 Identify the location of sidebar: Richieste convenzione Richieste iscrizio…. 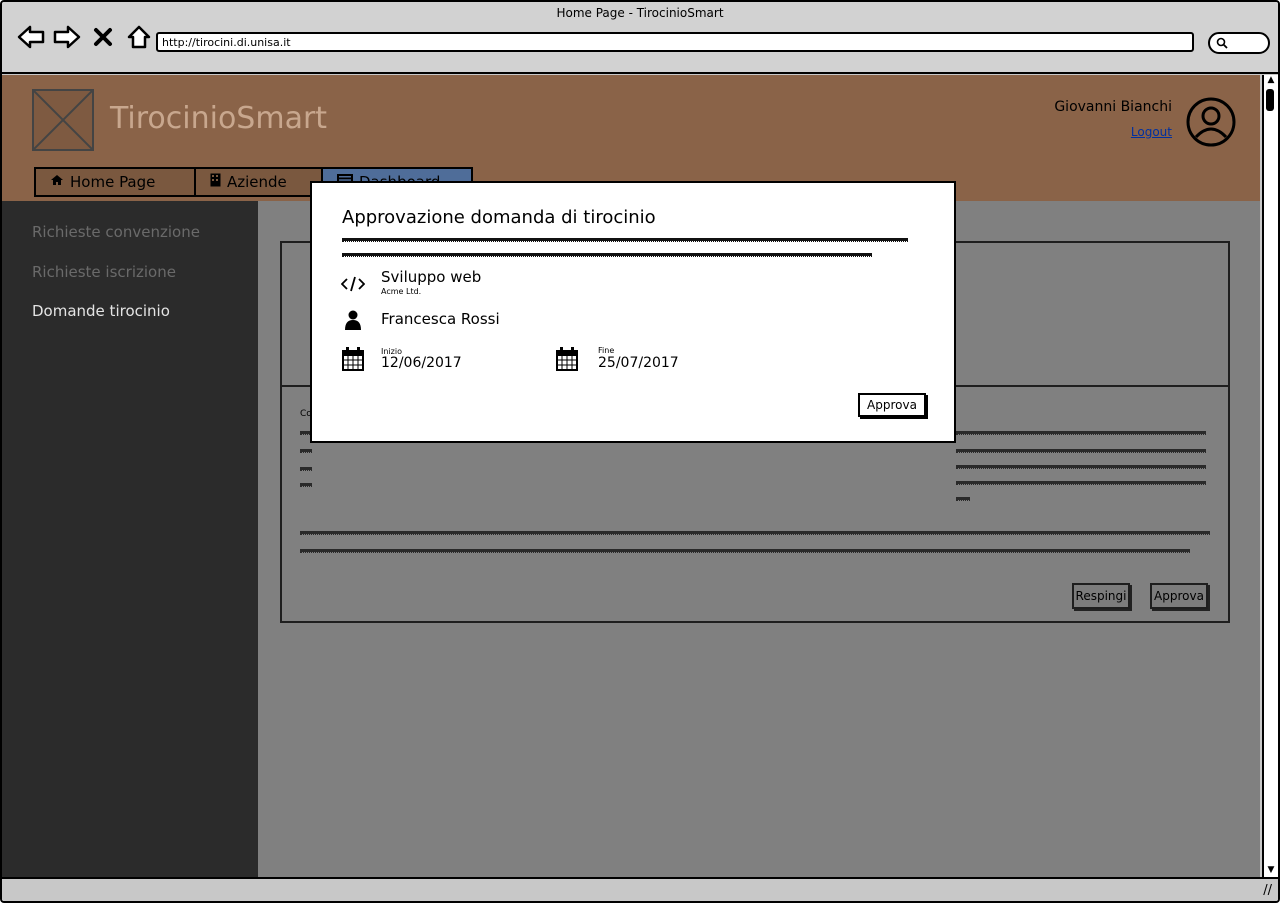
(130, 539).